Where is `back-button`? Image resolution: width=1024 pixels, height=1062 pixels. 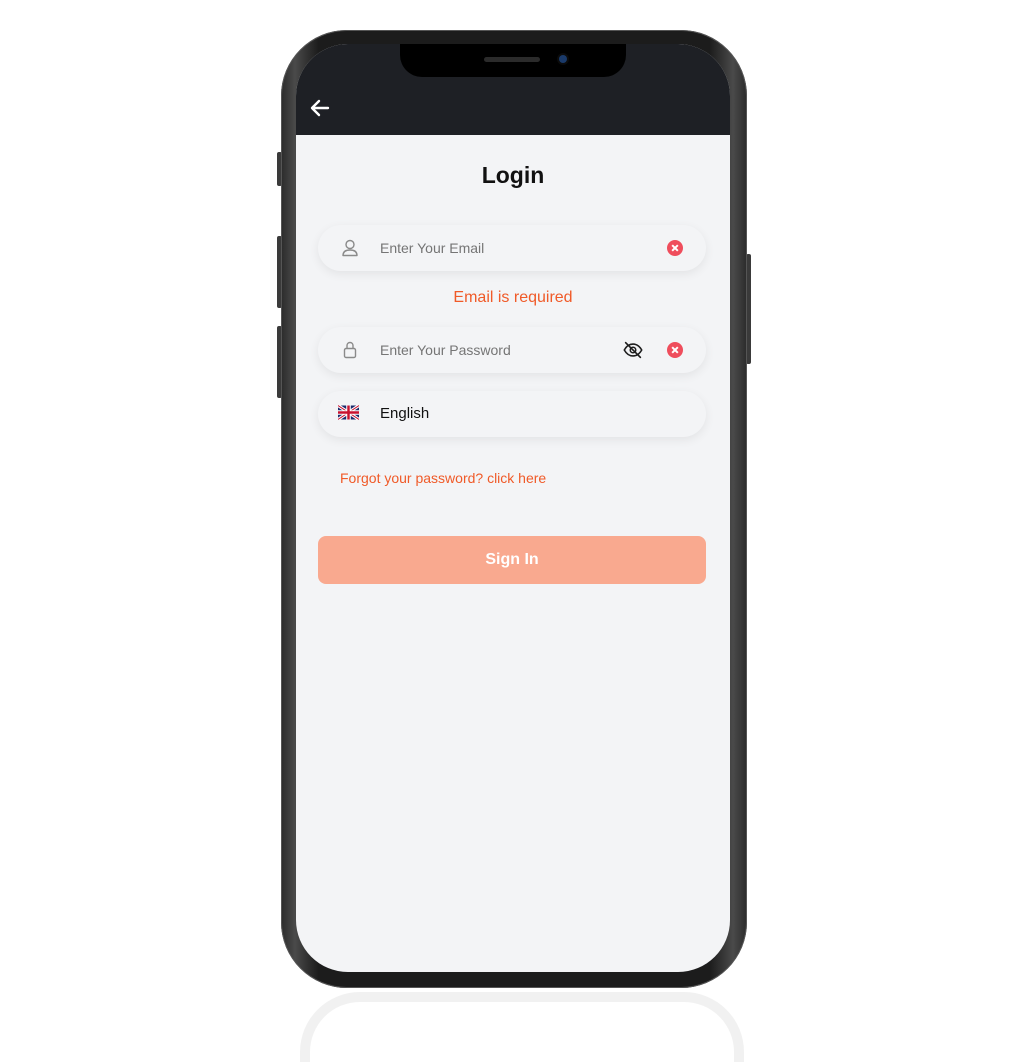
back-button is located at coordinates (320, 108).